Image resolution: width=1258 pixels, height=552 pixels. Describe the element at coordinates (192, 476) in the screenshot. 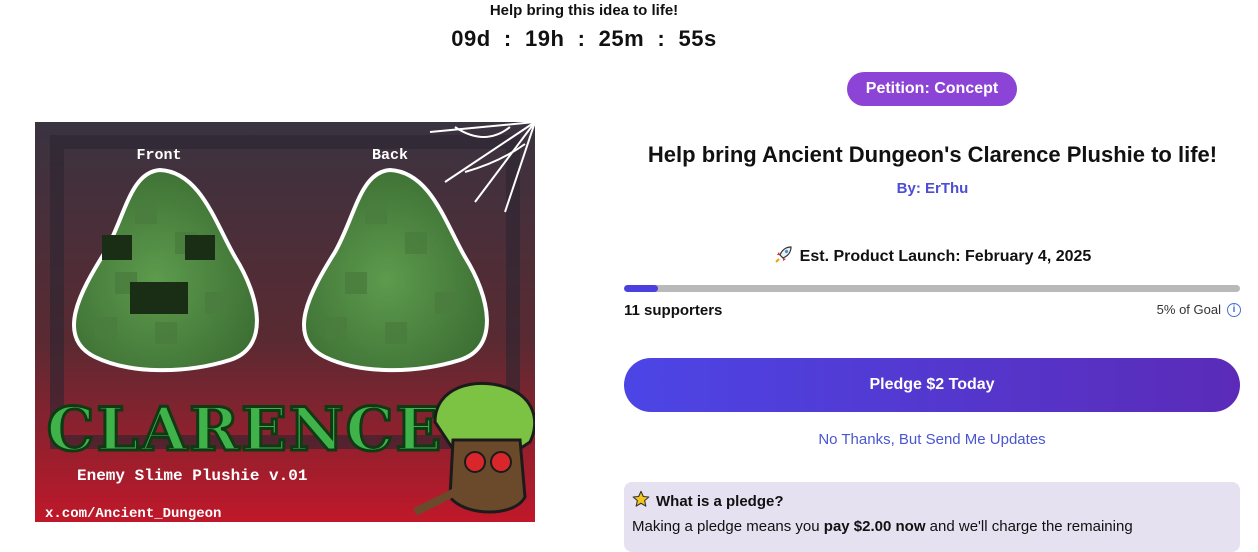

I see `hero-subtitle: Enemy Slime Plushie v.01` at that location.